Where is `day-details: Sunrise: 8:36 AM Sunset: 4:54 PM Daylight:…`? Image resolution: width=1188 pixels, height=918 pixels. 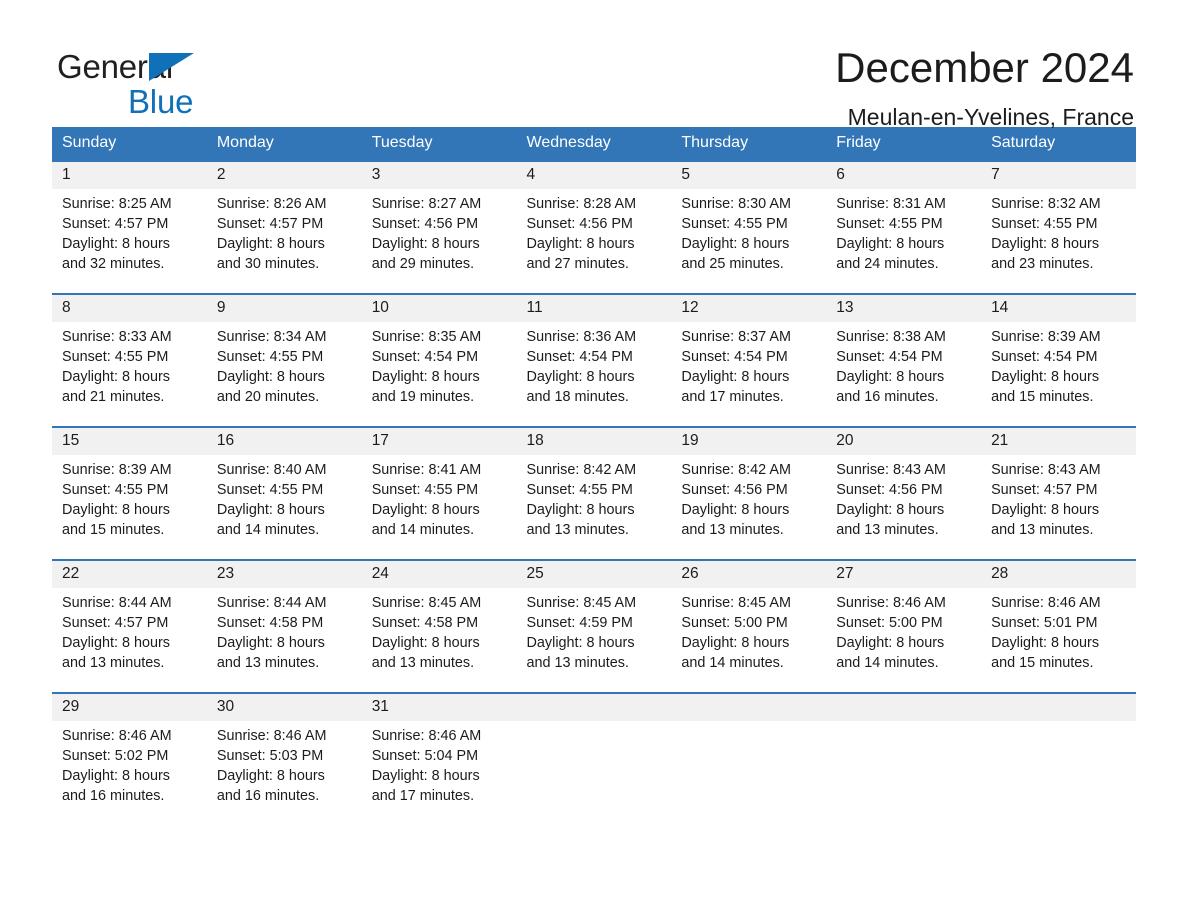
day-details: Sunrise: 8:36 AM Sunset: 4:54 PM Daylight:… is located at coordinates (594, 364).